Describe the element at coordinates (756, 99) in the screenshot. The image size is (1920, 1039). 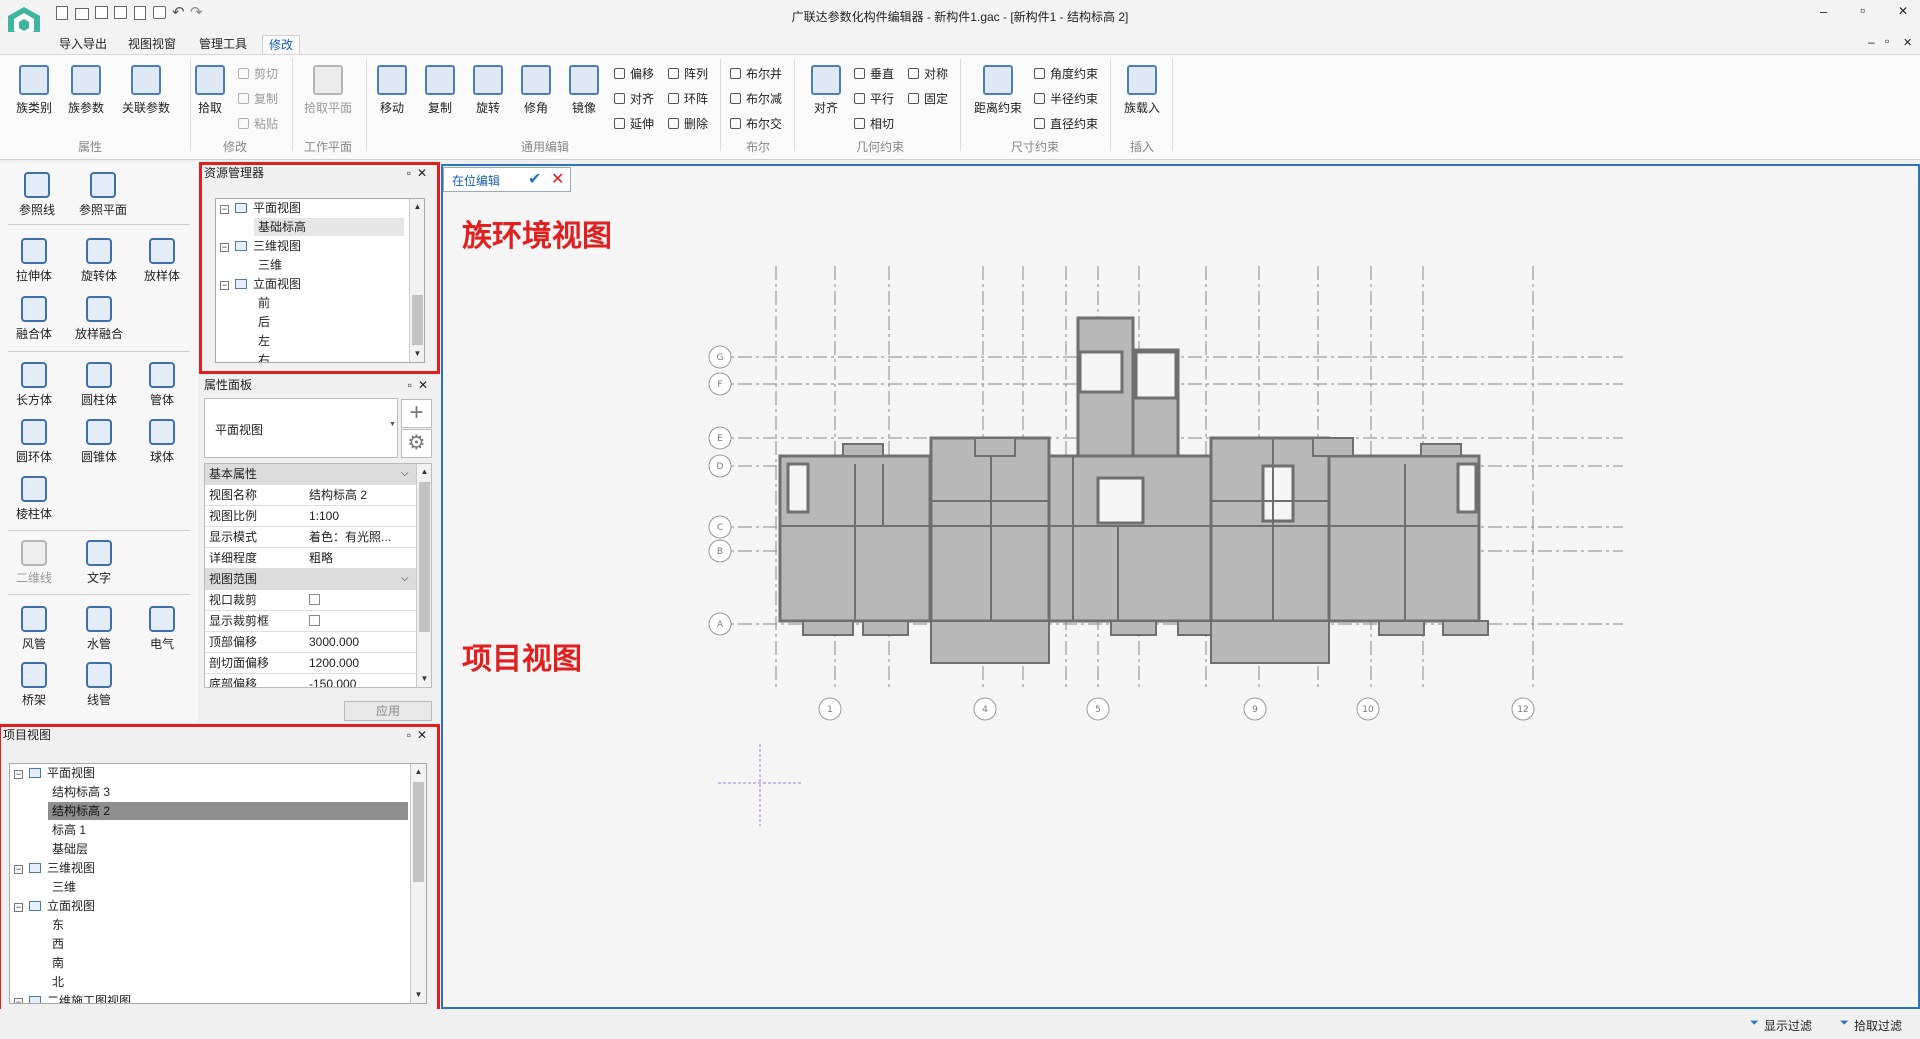
I see `boolean-subtract-button: 布尔减` at that location.